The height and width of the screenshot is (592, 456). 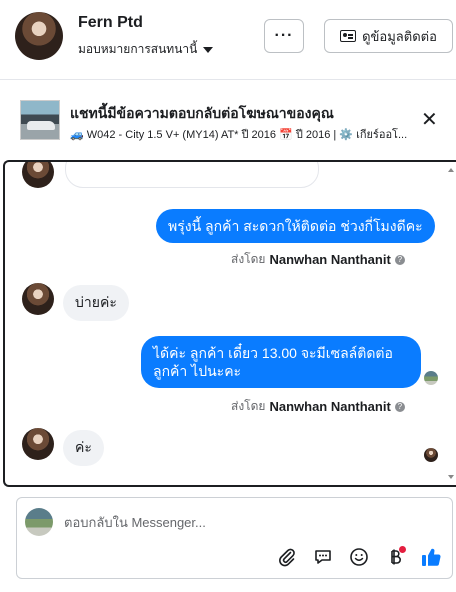 What do you see at coordinates (192, 175) in the screenshot?
I see `message-bubble-incoming` at bounding box center [192, 175].